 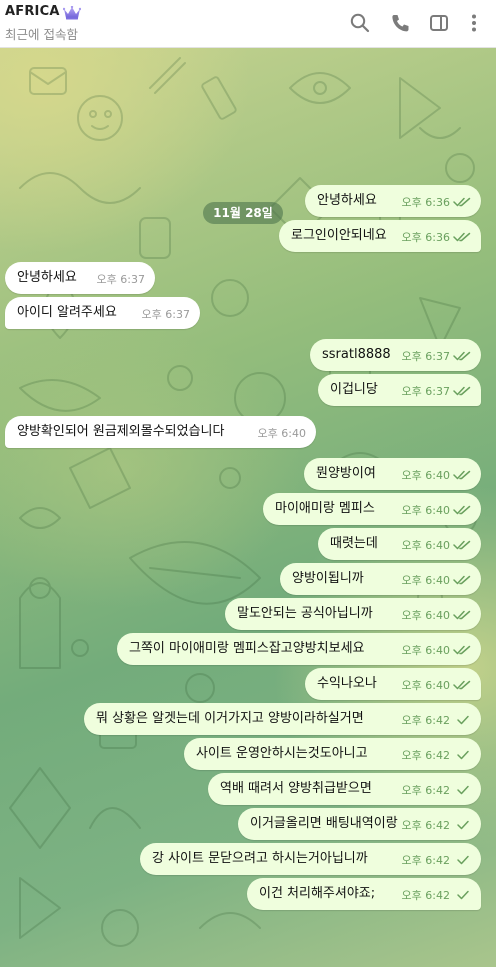 I want to click on outgoing-message: 이겁니당 오후 6:37, so click(x=399, y=390).